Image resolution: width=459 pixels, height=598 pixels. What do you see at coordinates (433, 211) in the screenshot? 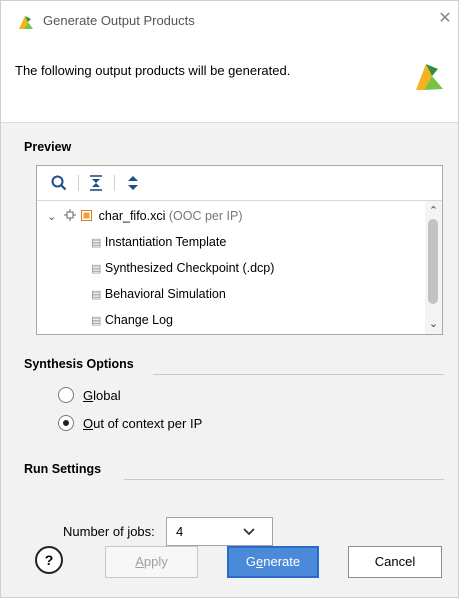
I see `scroll-up-icon: ⌃` at bounding box center [433, 211].